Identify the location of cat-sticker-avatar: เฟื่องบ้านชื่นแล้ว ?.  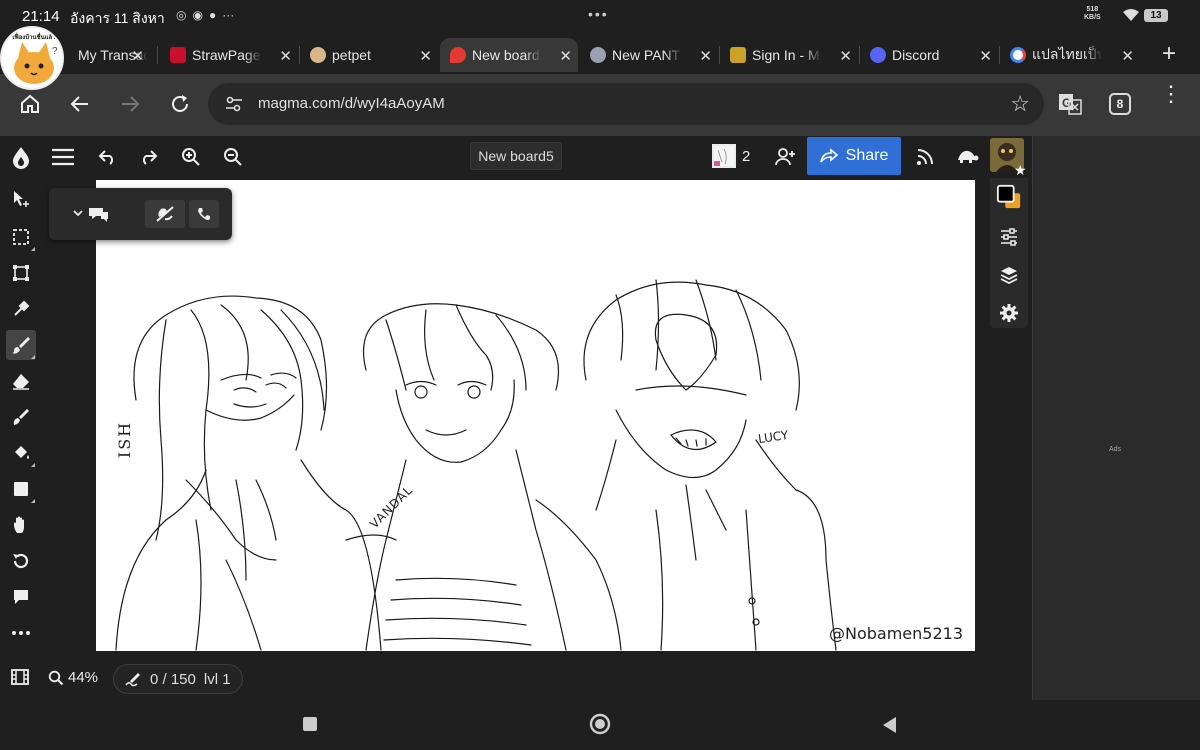
(32, 58).